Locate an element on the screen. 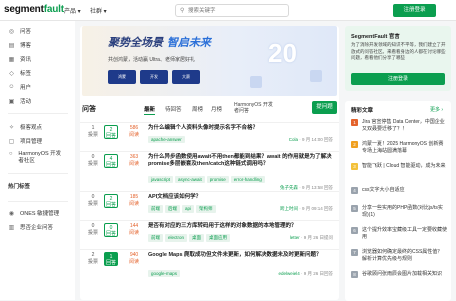 This screenshot has width=456, height=301. rank-badge: 2 is located at coordinates (354, 144).